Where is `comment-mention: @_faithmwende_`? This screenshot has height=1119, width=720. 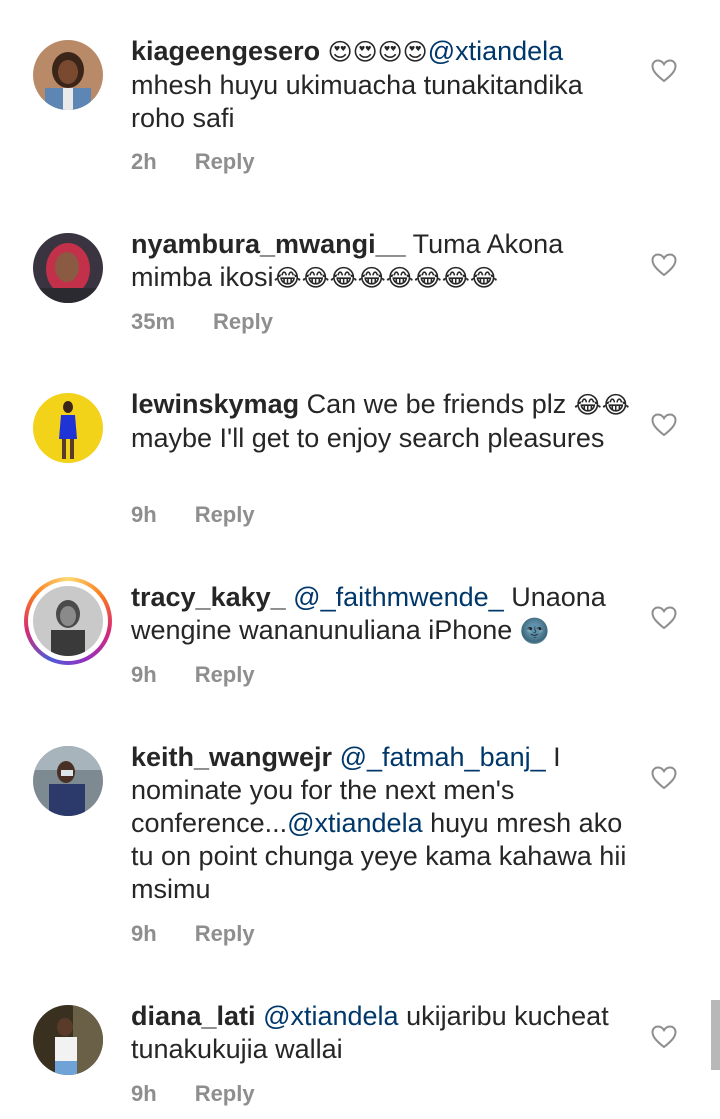
comment-mention: @_faithmwende_ is located at coordinates (398, 597).